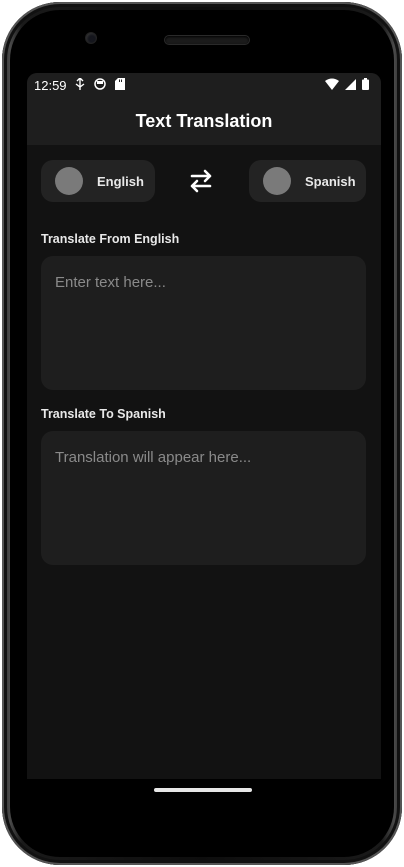 The height and width of the screenshot is (867, 404). What do you see at coordinates (207, 40) in the screenshot?
I see `earpiece-speaker` at bounding box center [207, 40].